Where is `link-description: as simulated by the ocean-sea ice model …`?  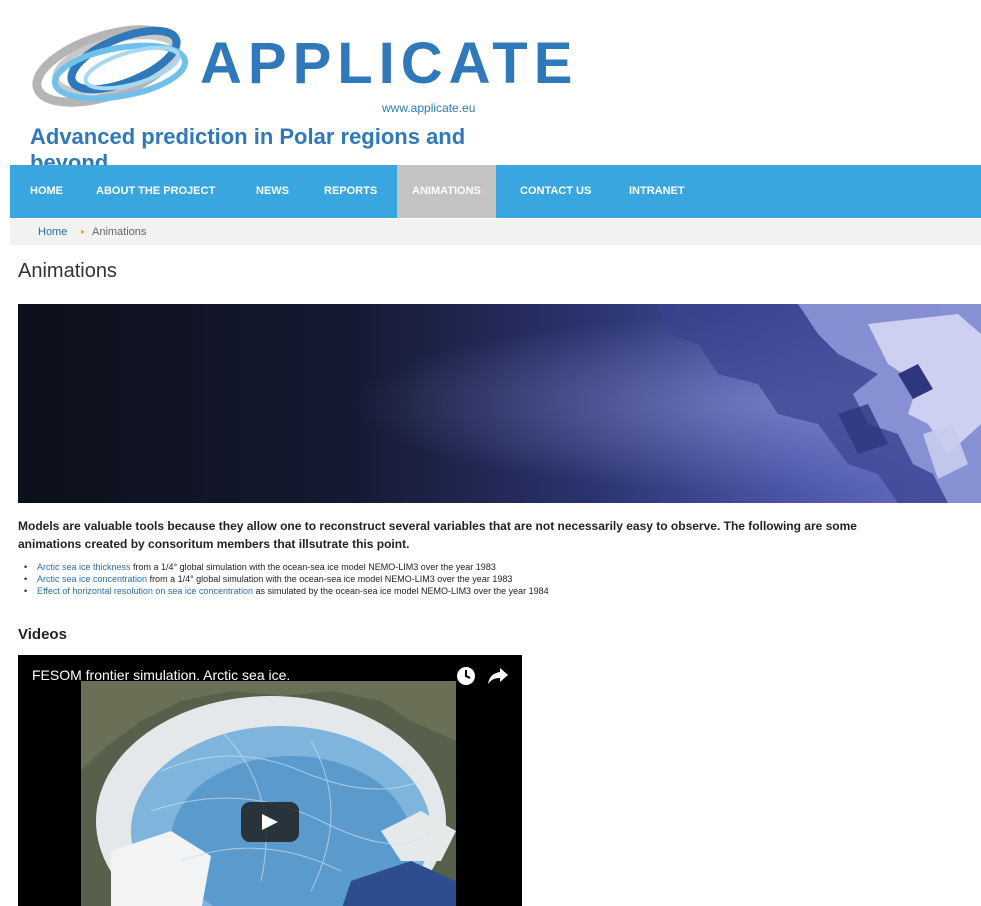 link-description: as simulated by the ocean-sea ice model … is located at coordinates (400, 591).